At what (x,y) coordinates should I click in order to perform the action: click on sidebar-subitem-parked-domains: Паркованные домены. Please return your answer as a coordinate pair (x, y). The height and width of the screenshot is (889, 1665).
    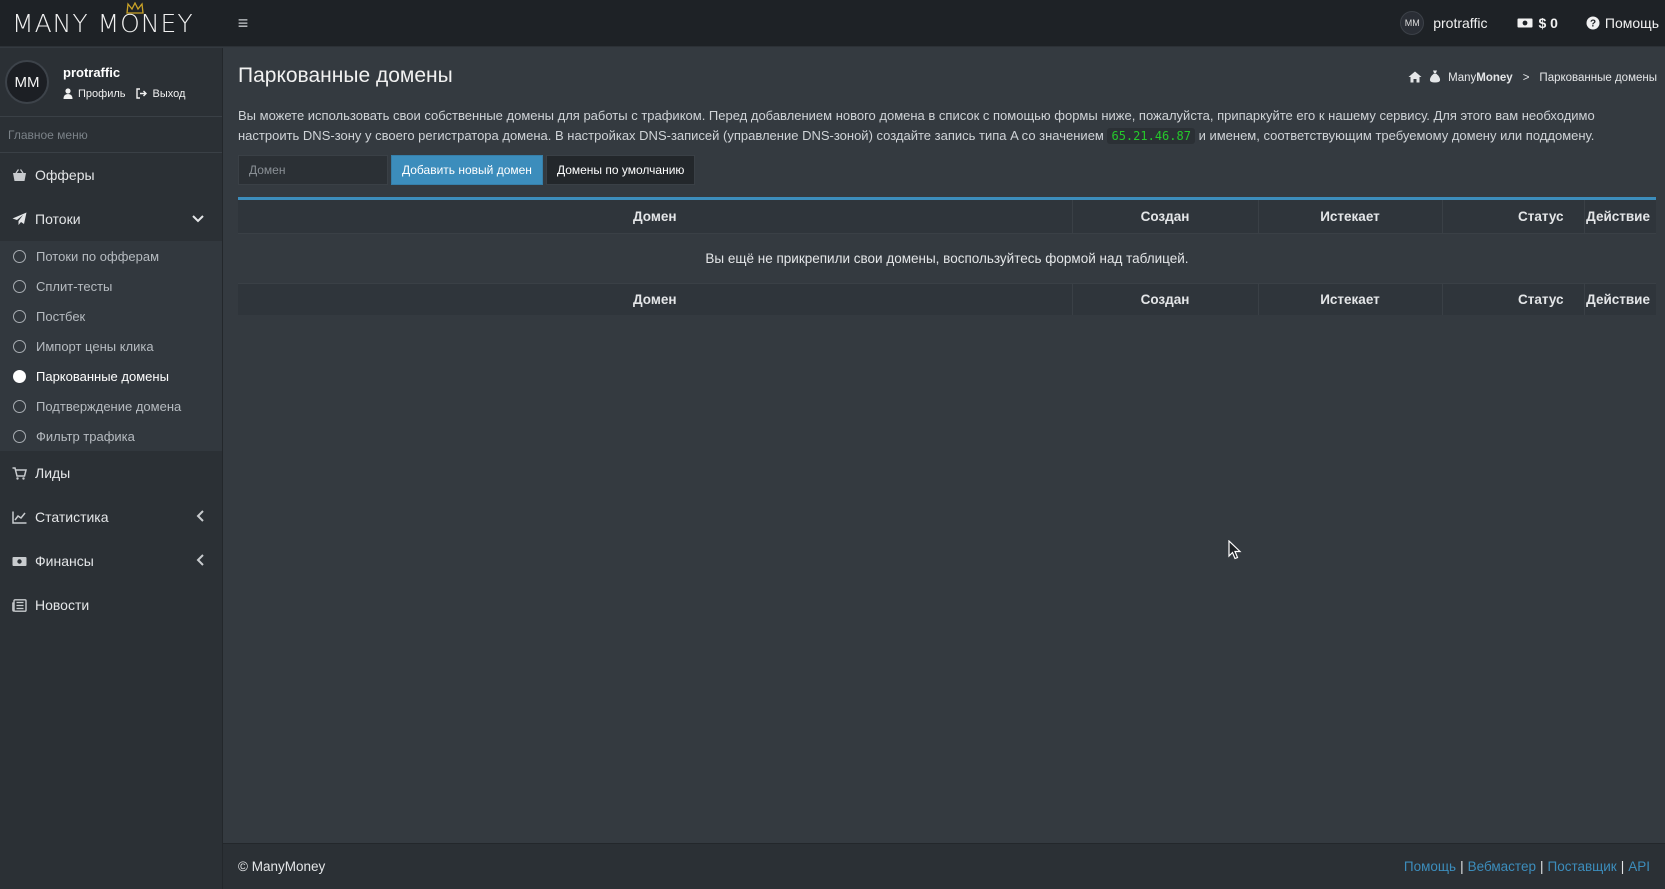
    Looking at the image, I should click on (111, 376).